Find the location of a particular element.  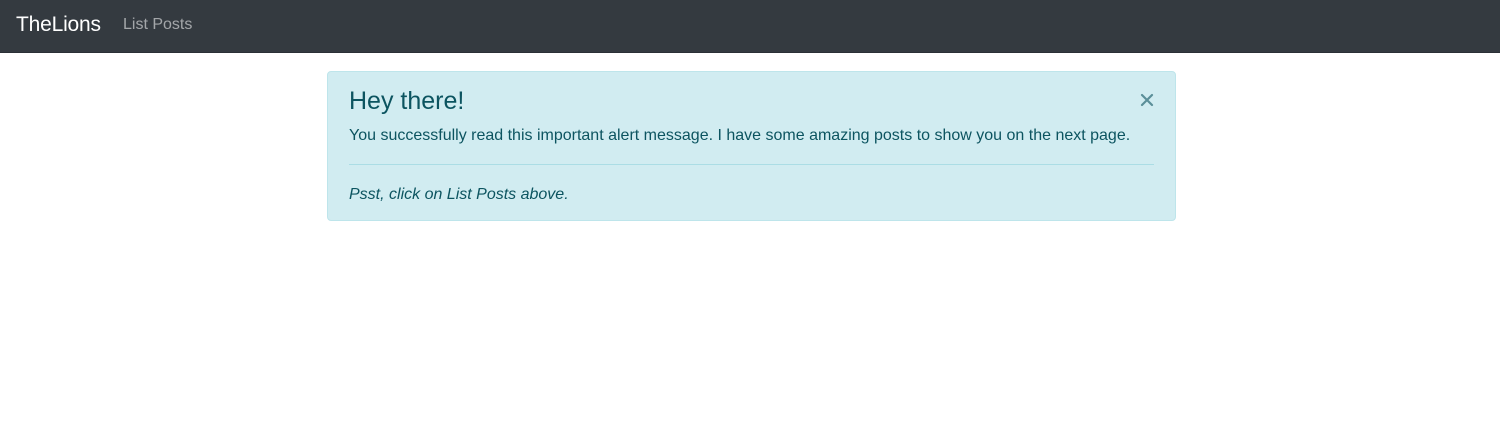

close-button is located at coordinates (1147, 100).